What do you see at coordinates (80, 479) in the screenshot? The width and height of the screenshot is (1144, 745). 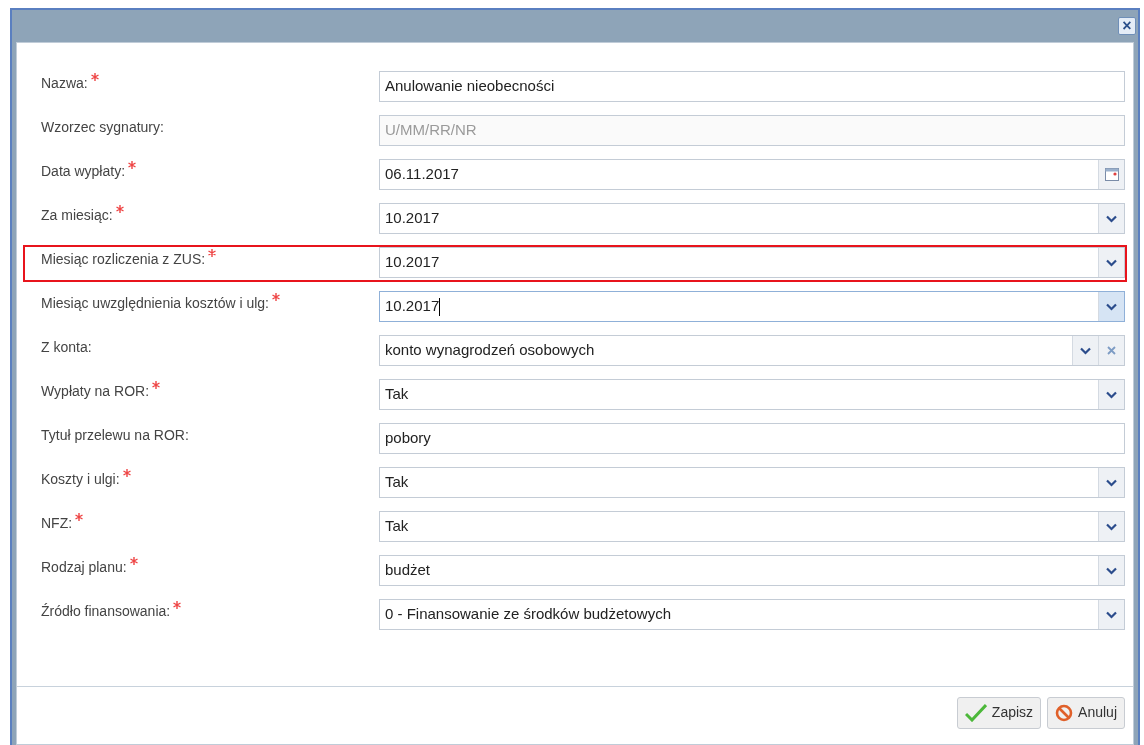 I see `field-label: Koszty i ulgi:` at bounding box center [80, 479].